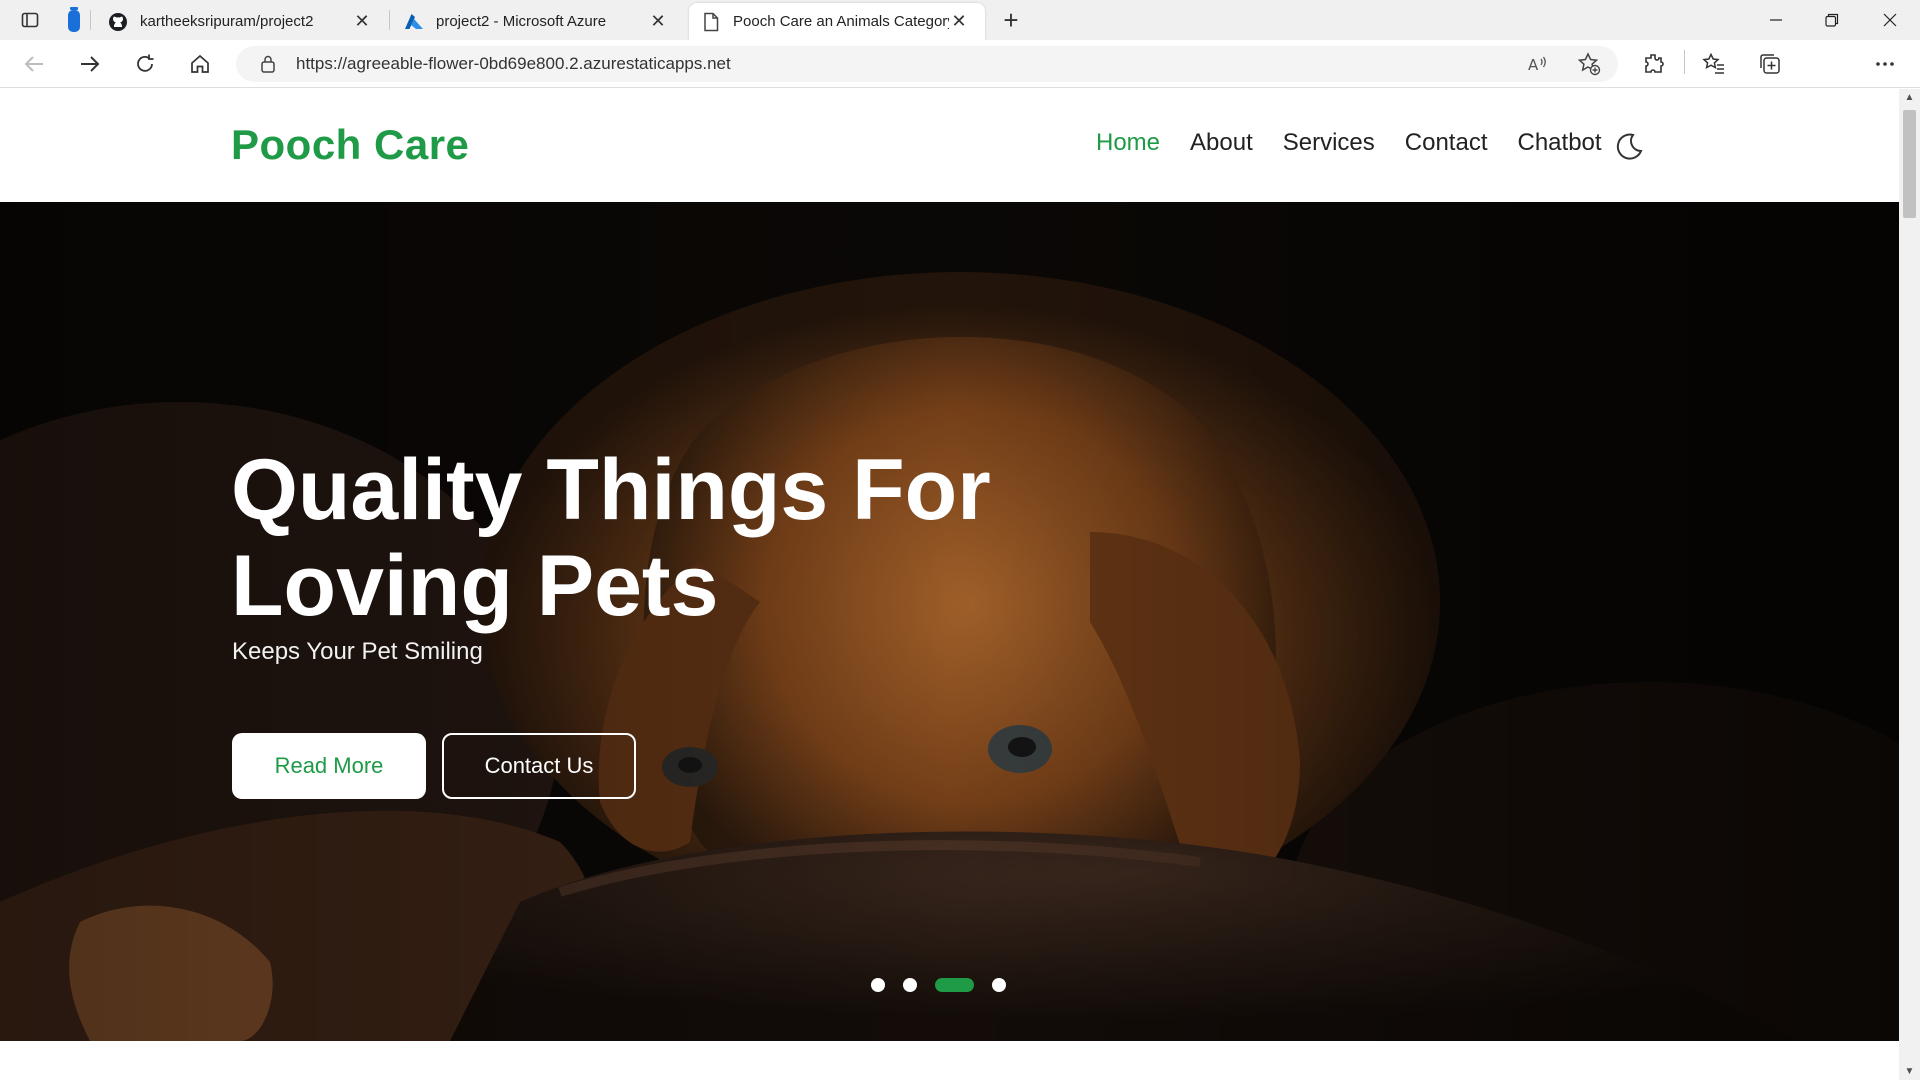  Describe the element at coordinates (1684, 62) in the screenshot. I see `toolbar-separator` at that location.